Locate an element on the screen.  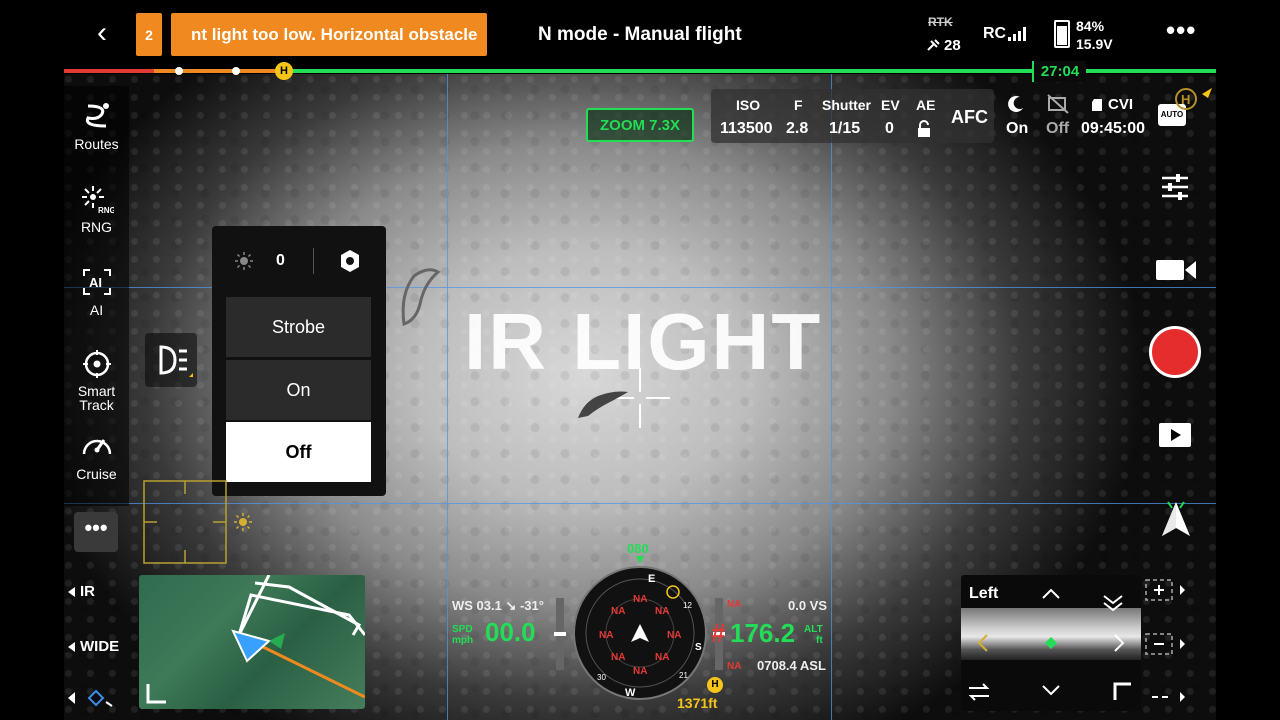
zoom-out-button is located at coordinates (1167, 644).